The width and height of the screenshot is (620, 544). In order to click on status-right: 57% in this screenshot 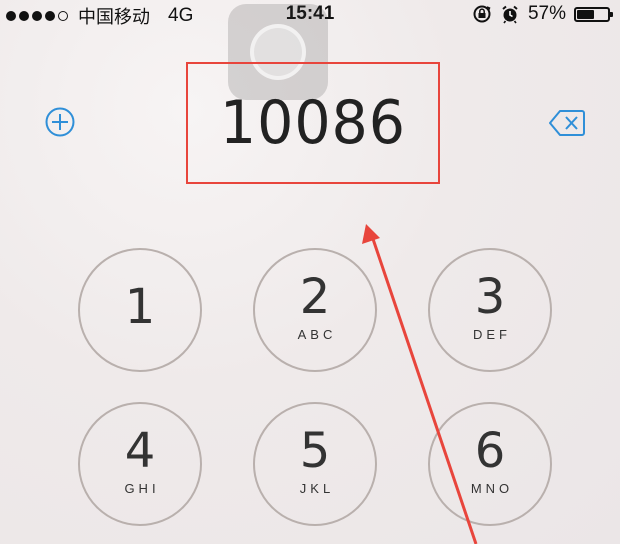, I will do `click(542, 14)`.